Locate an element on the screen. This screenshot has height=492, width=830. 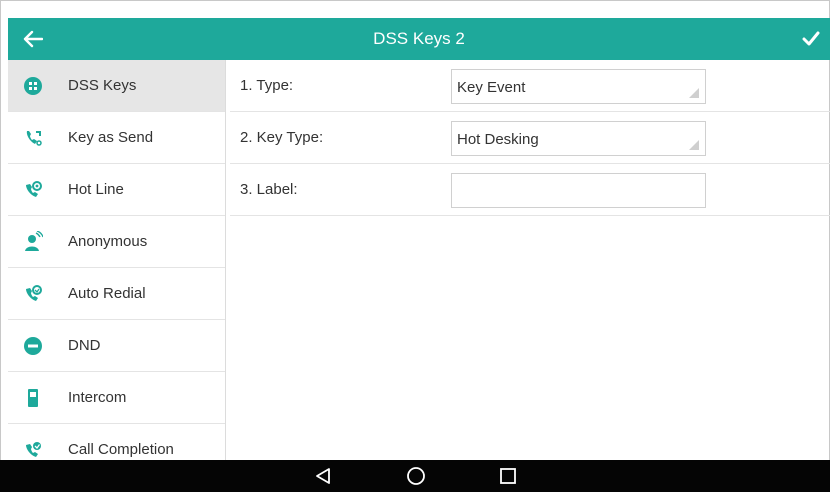
nav-home-icon is located at coordinates (416, 476).